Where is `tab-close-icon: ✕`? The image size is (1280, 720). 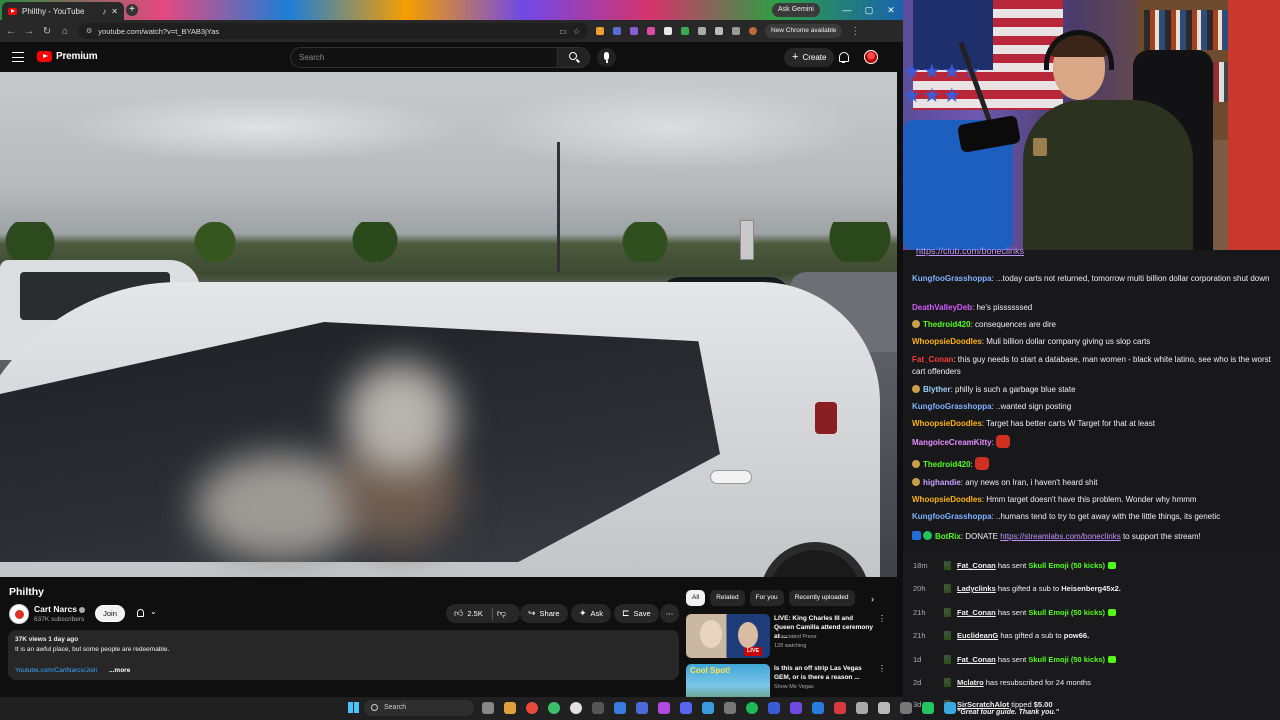
tab-close-icon: ✕ is located at coordinates (114, 11).